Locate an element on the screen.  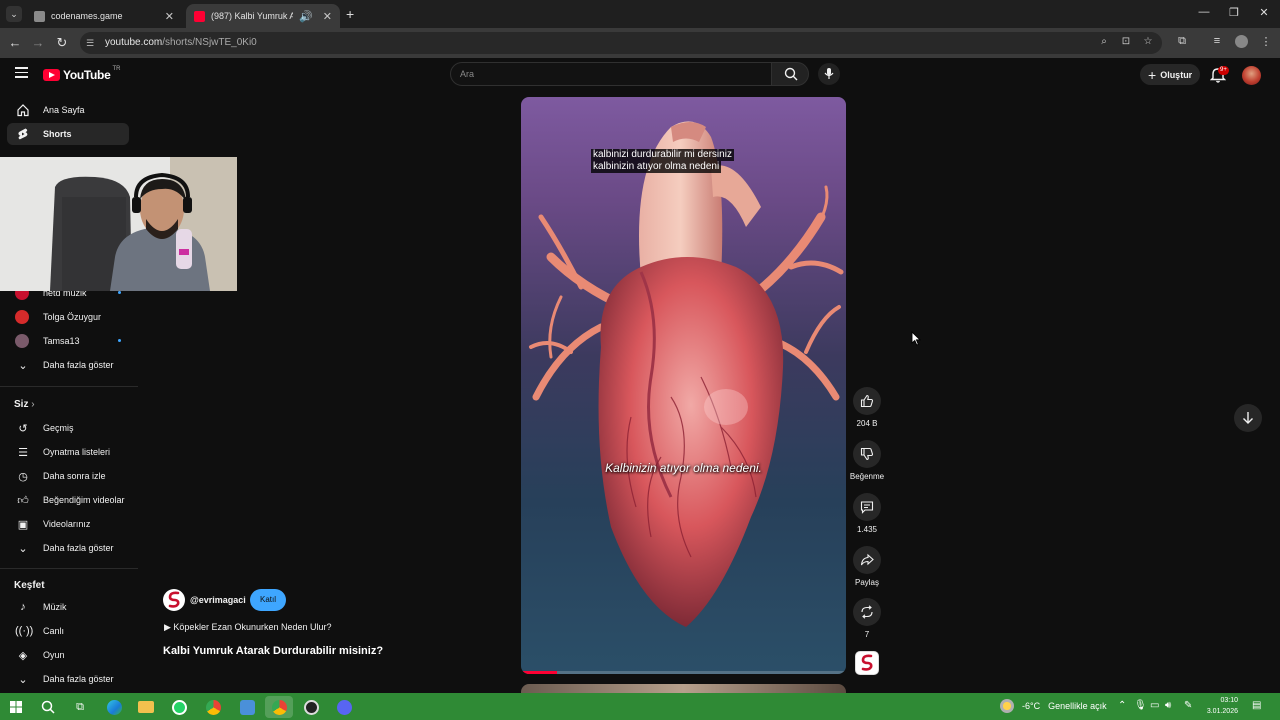
discord-icon is located at coordinates (344, 707).